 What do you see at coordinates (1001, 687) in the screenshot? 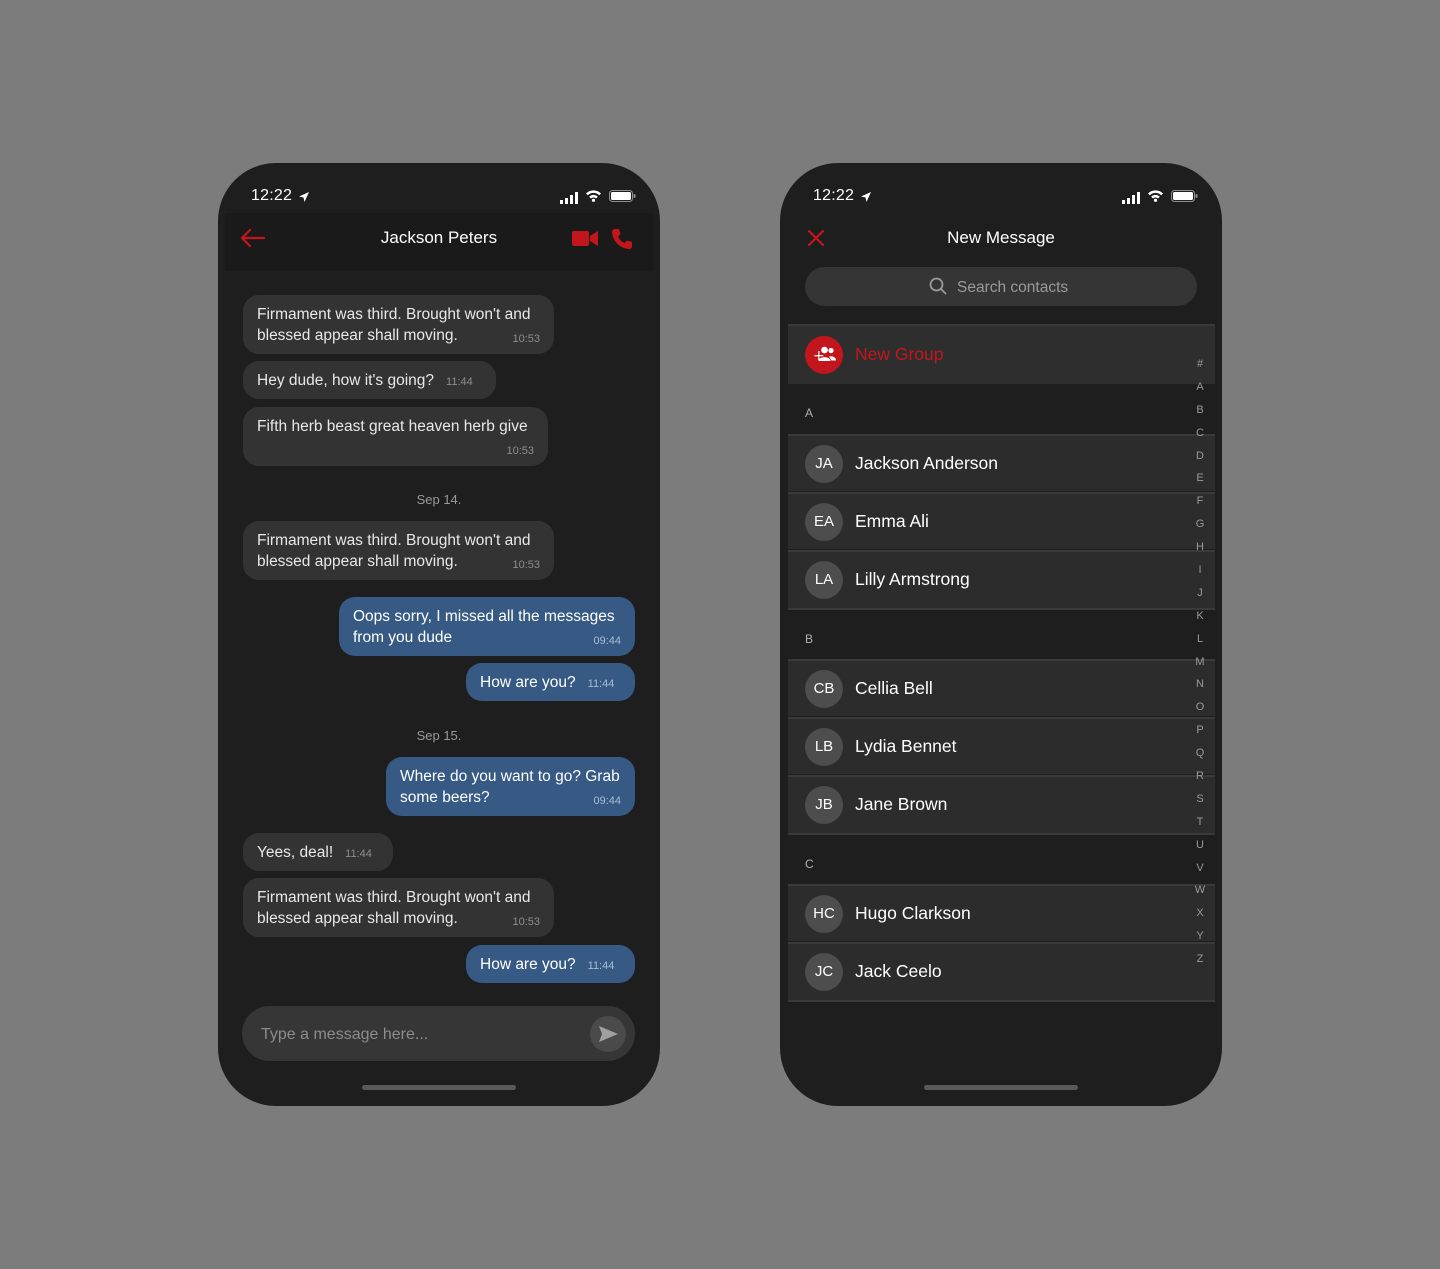
I see `contact-row: CB Cellia Bell` at bounding box center [1001, 687].